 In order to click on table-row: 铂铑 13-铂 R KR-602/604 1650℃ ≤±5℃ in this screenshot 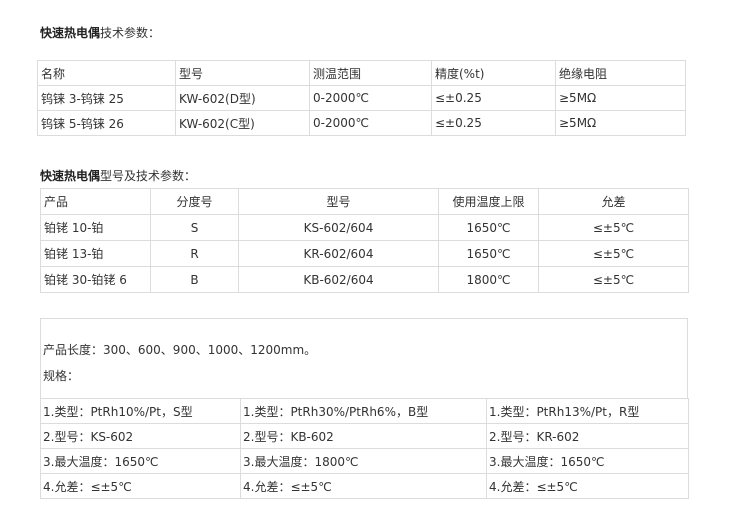, I will do `click(364, 253)`.